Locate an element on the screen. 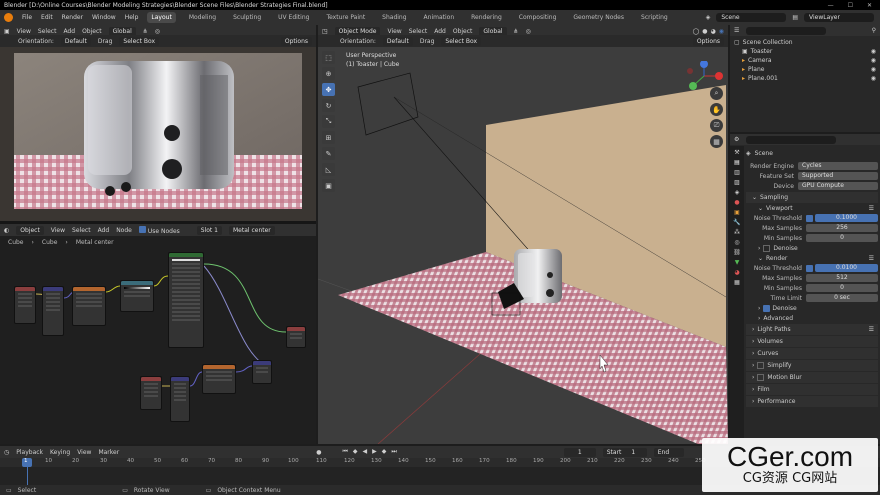 This screenshot has width=880, height=495. workspace-tab-layout: Layout is located at coordinates (161, 17).